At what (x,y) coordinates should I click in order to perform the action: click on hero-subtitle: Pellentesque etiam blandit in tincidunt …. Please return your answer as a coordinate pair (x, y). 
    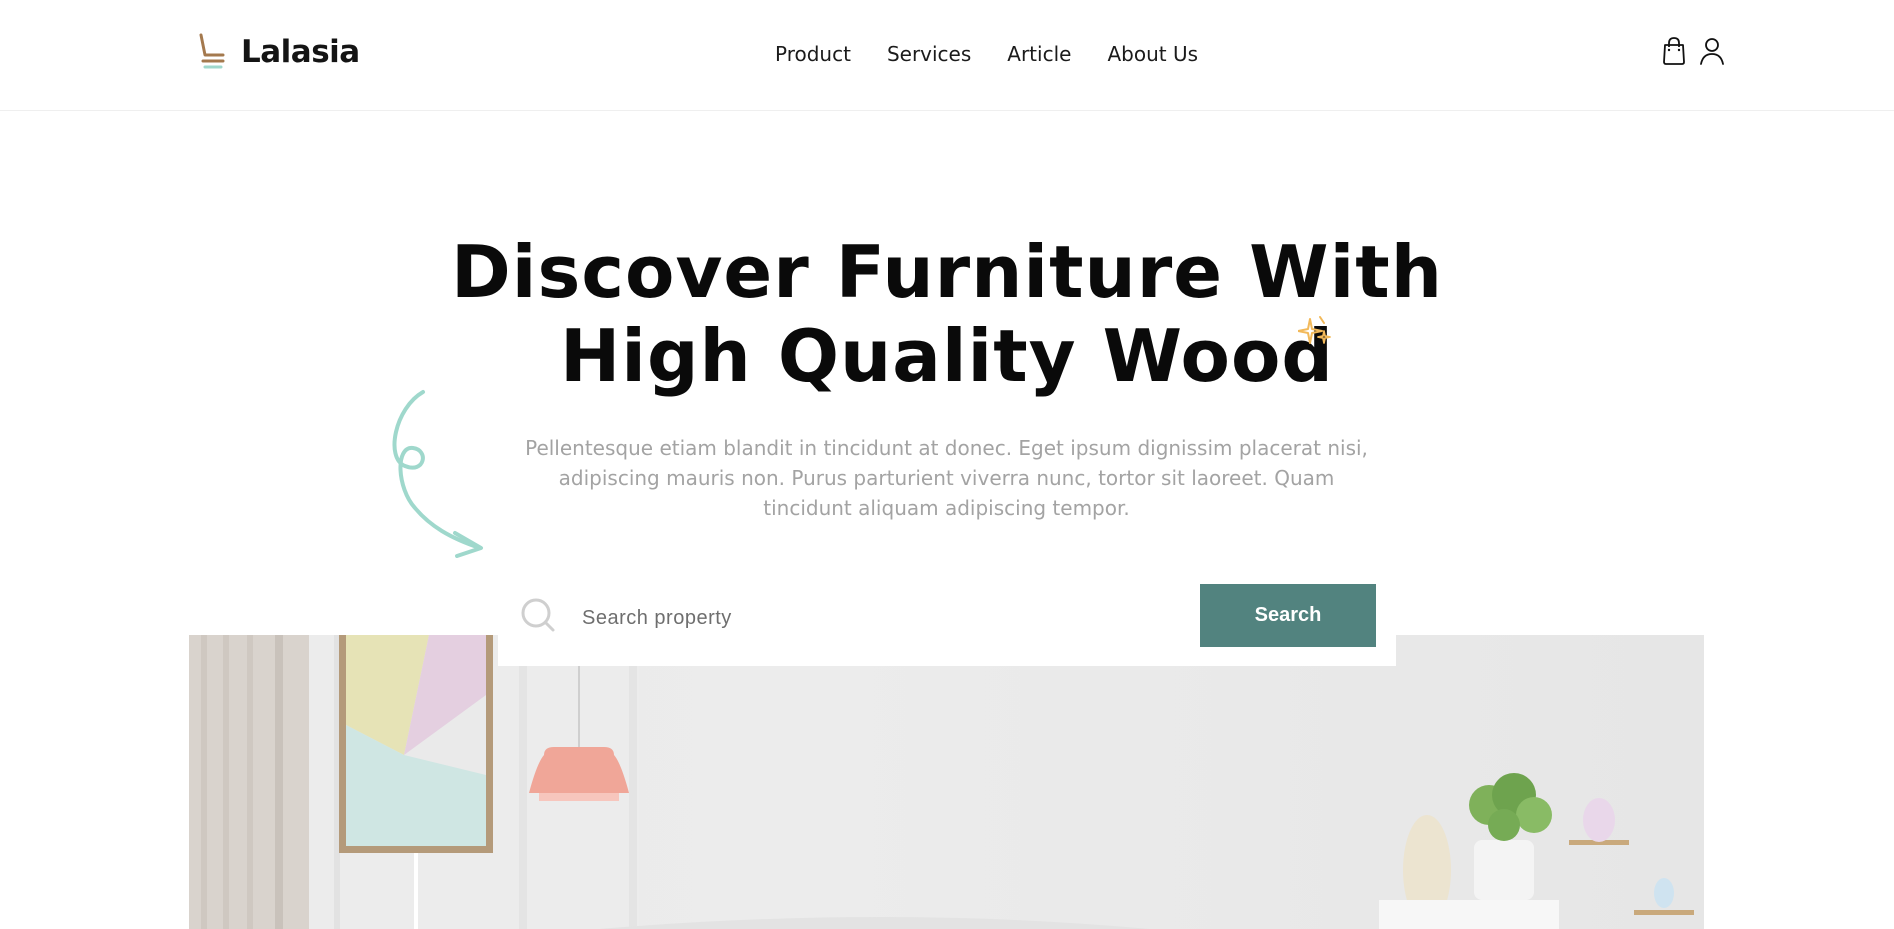
    Looking at the image, I should click on (946, 478).